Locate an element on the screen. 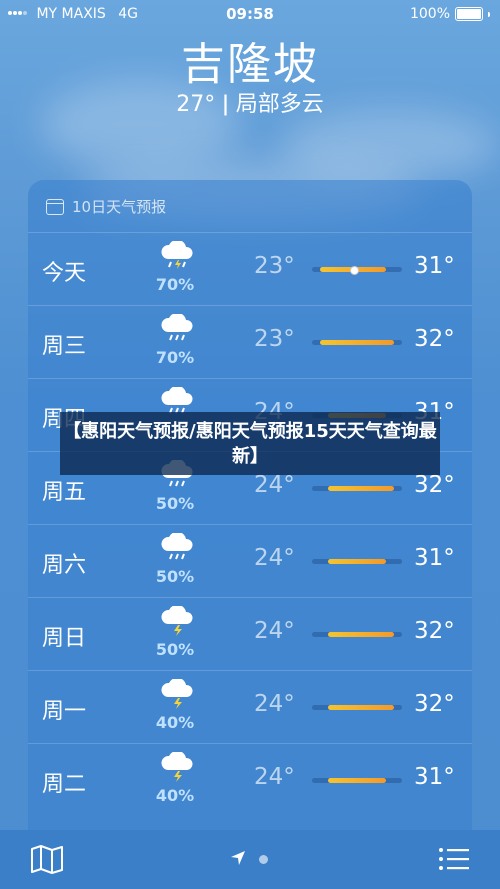 This screenshot has height=889, width=500. forecast-day: 今天 is located at coordinates (64, 273).